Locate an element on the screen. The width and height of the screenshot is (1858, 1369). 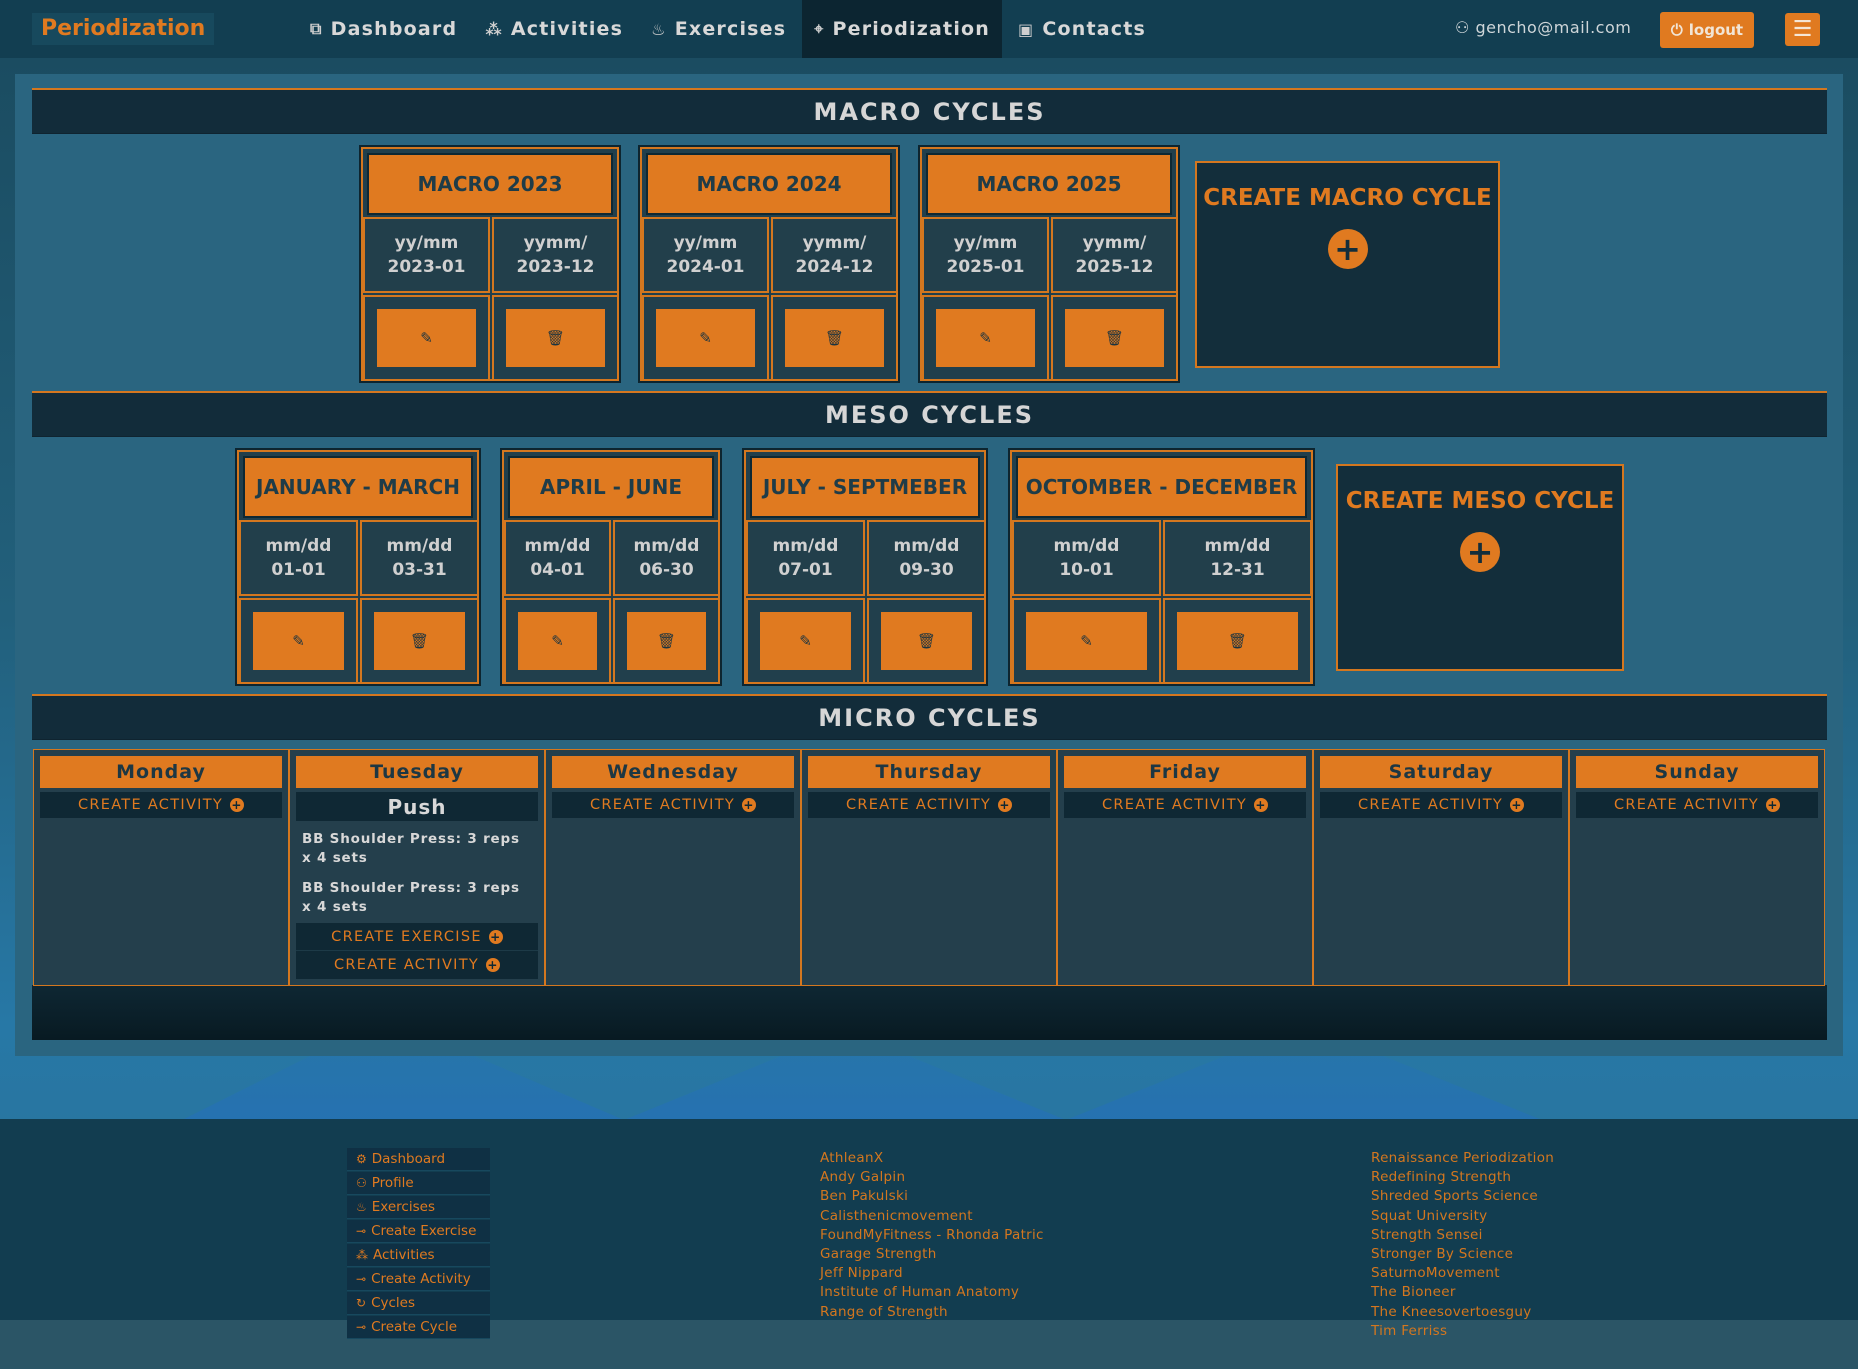
footer-nav-label: Create Cycle is located at coordinates (414, 1327).